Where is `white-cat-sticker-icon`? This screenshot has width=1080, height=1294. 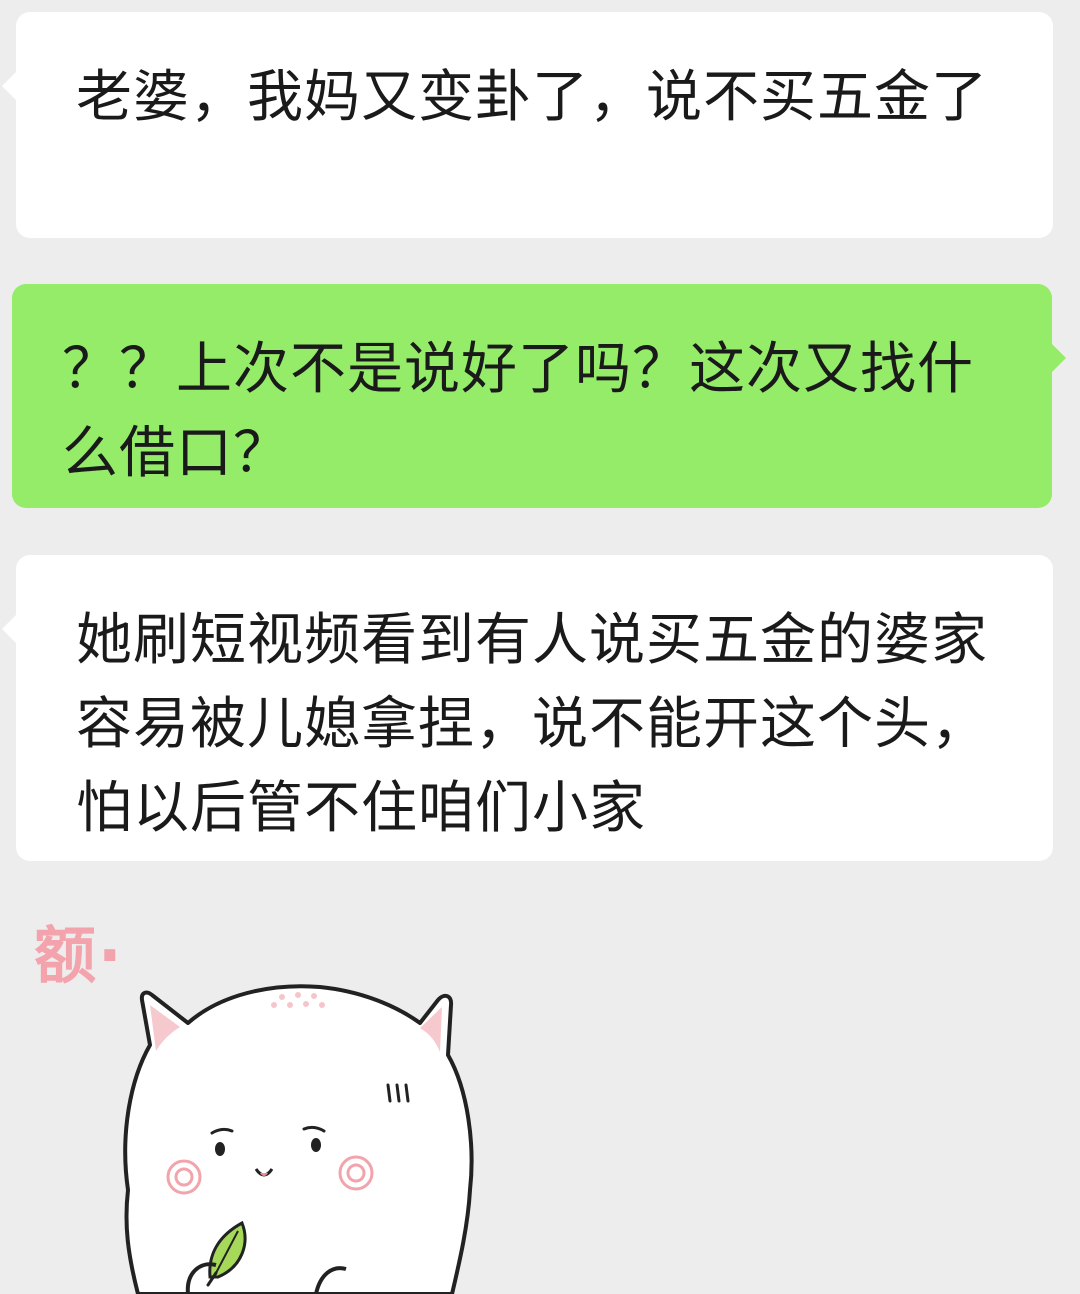
white-cat-sticker-icon is located at coordinates (298, 1139).